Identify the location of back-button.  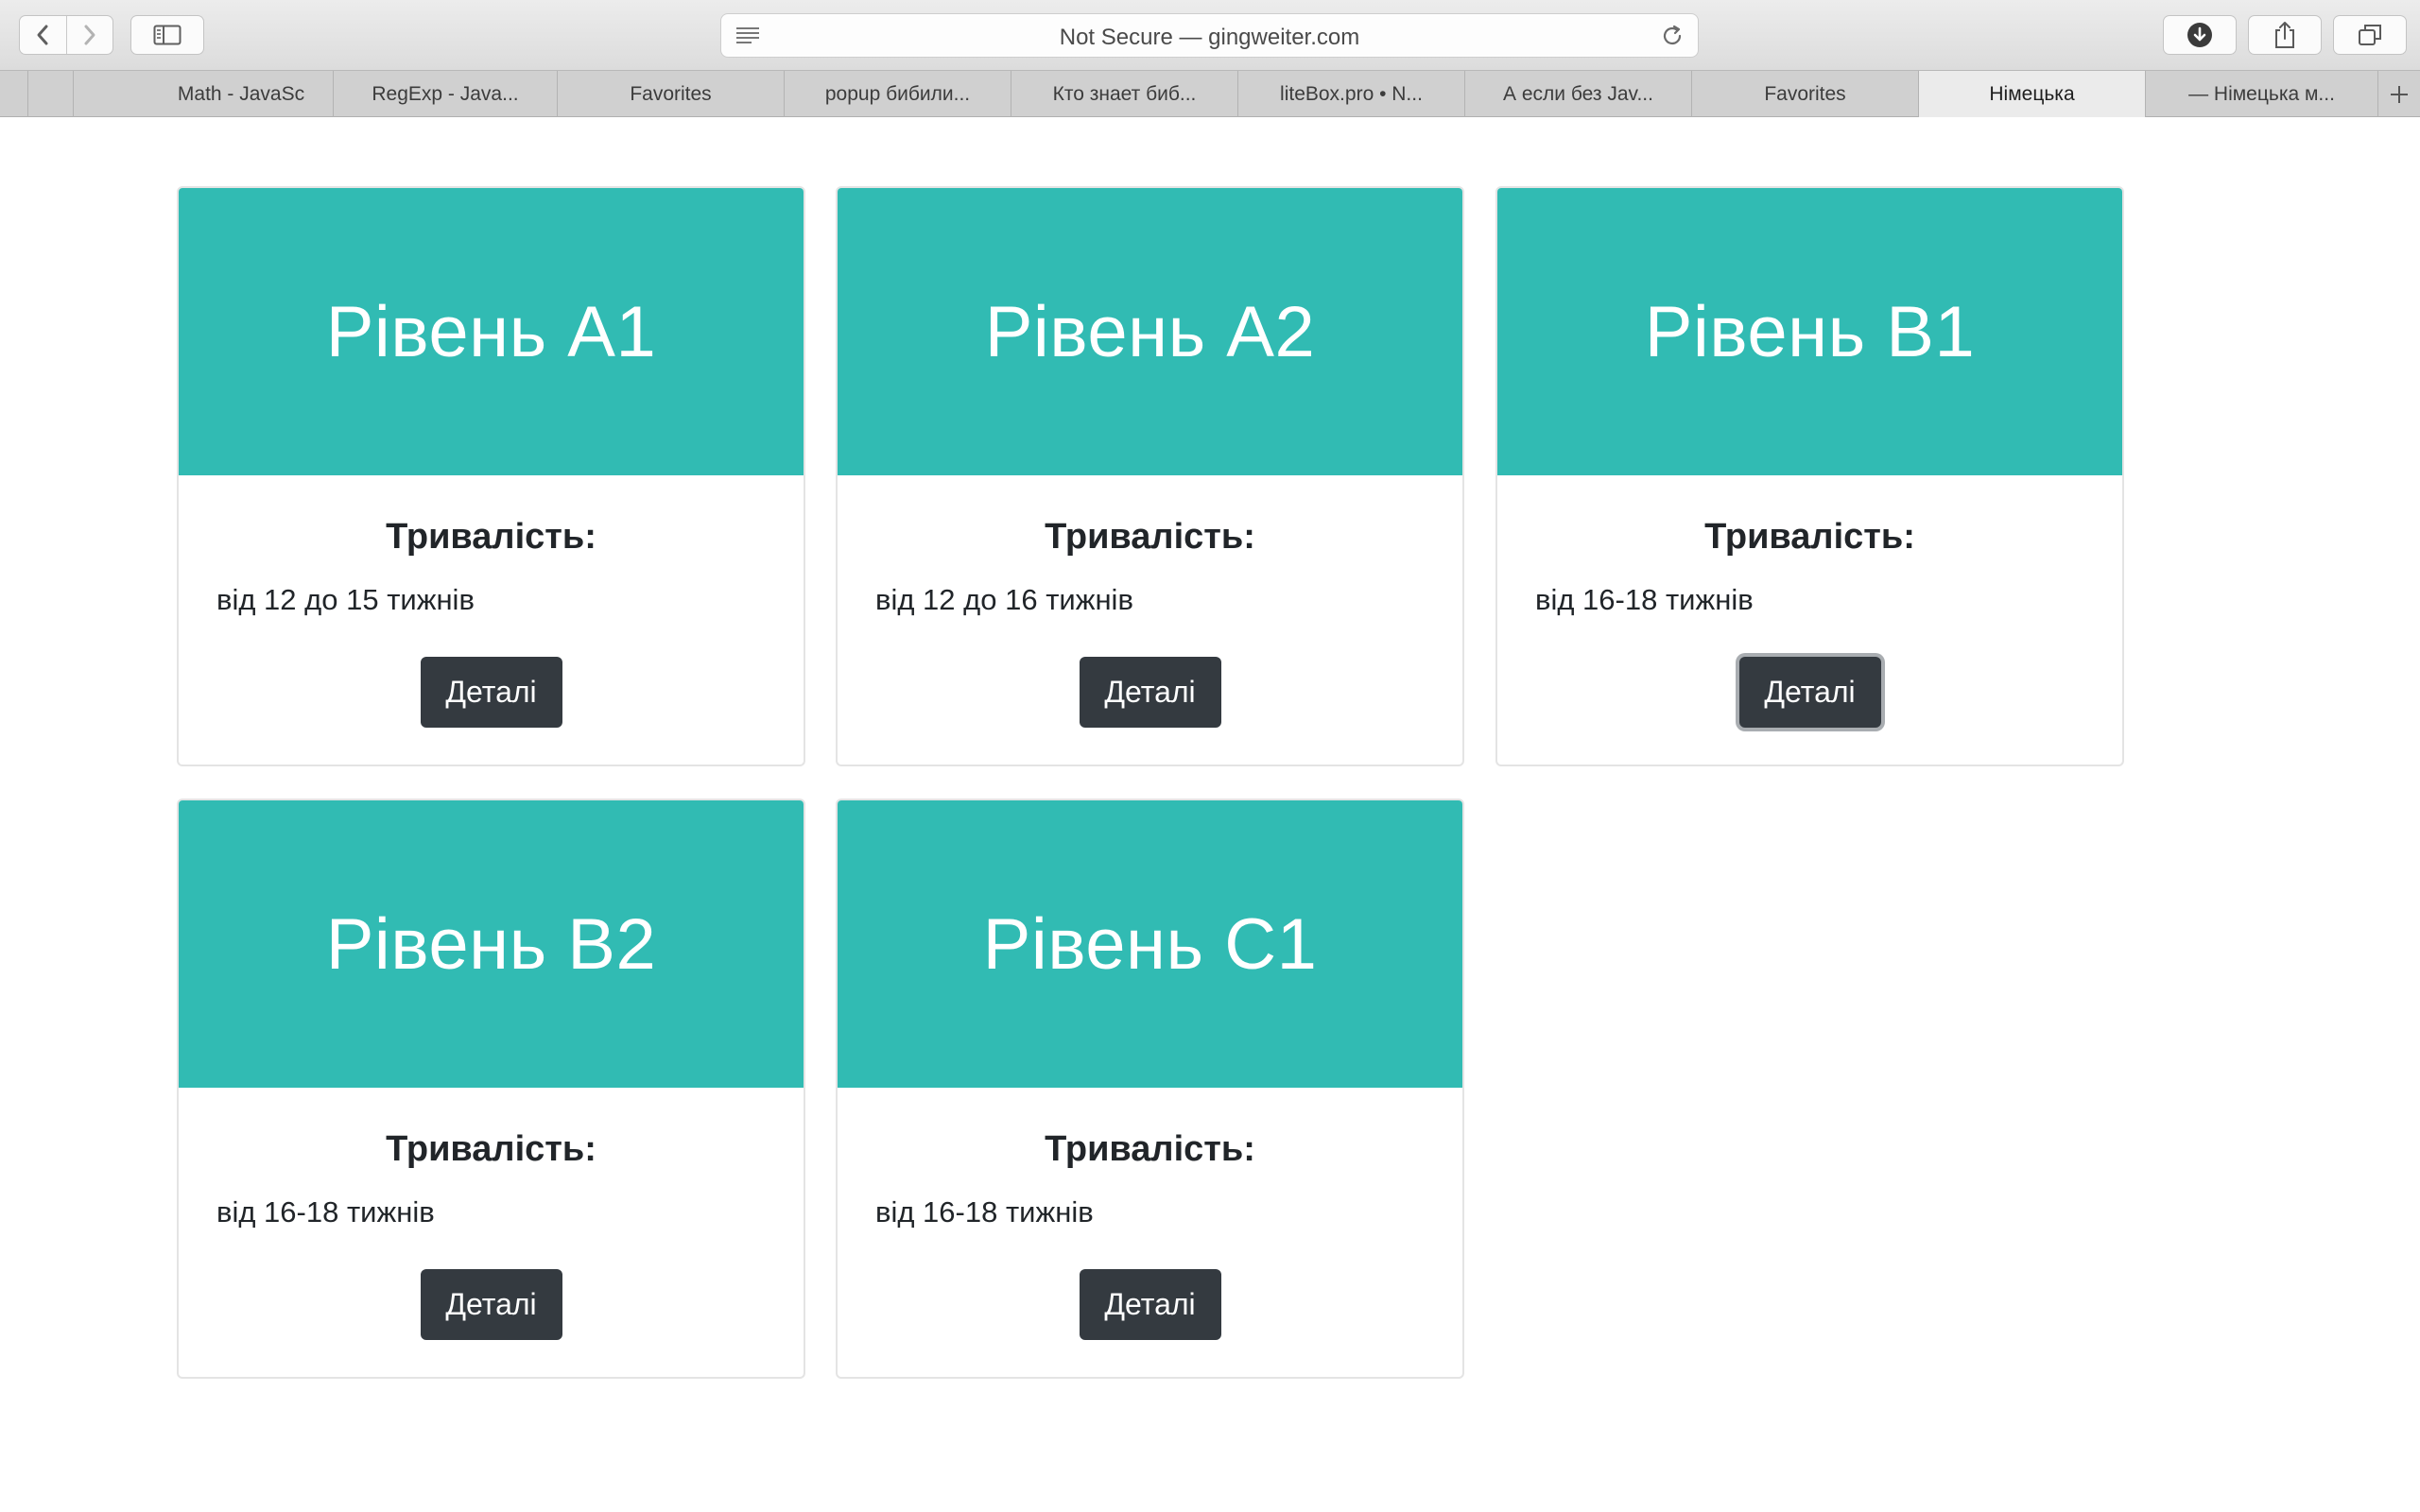
(43, 35).